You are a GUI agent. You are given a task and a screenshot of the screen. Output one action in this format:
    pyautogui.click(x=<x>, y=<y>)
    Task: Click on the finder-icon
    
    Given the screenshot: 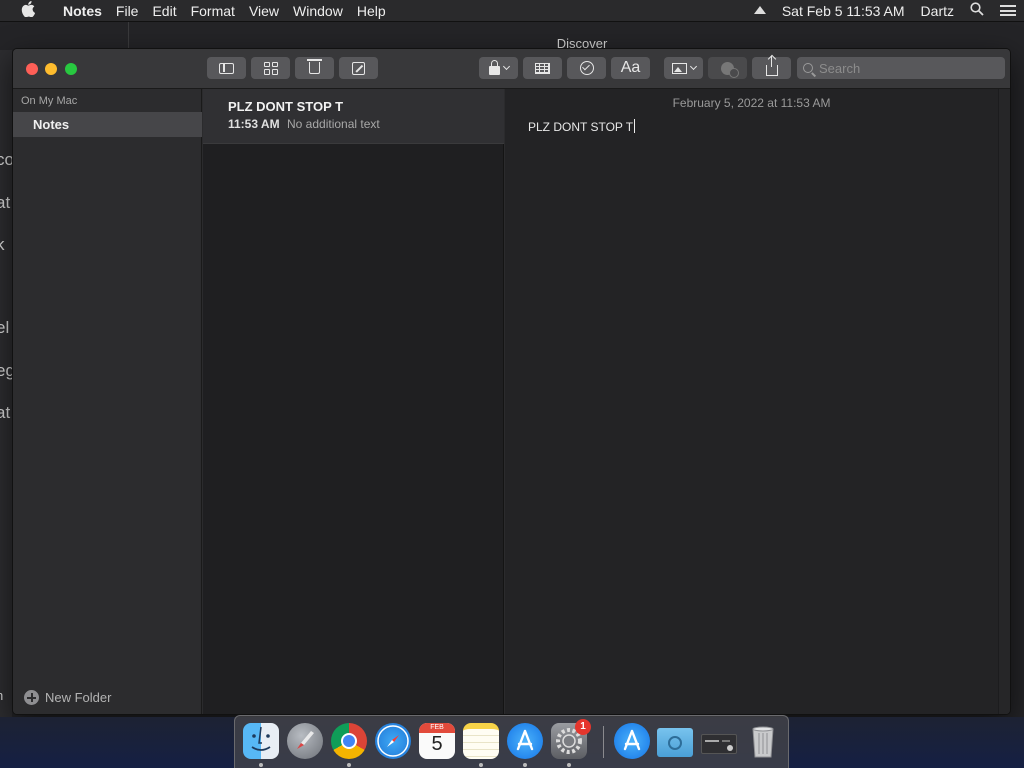 What is the action you would take?
    pyautogui.click(x=261, y=741)
    